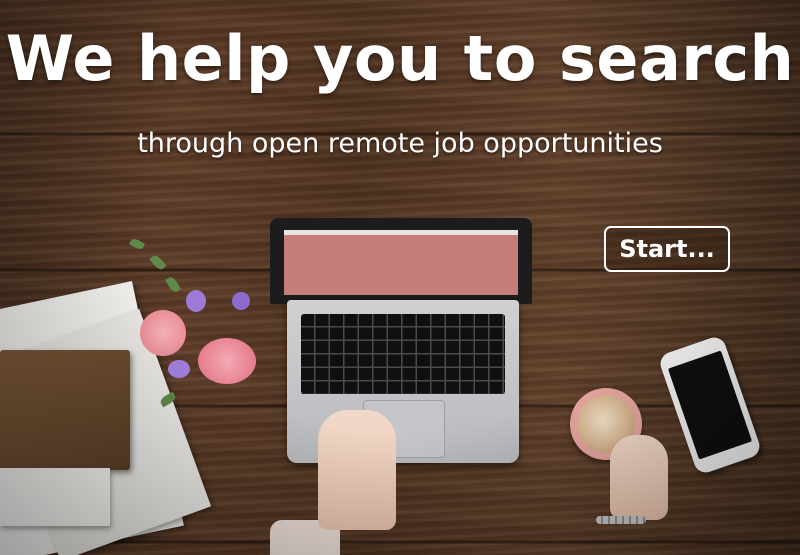 This screenshot has width=800, height=555. I want to click on hero-subheadline: through open remote job opportunities, so click(400, 143).